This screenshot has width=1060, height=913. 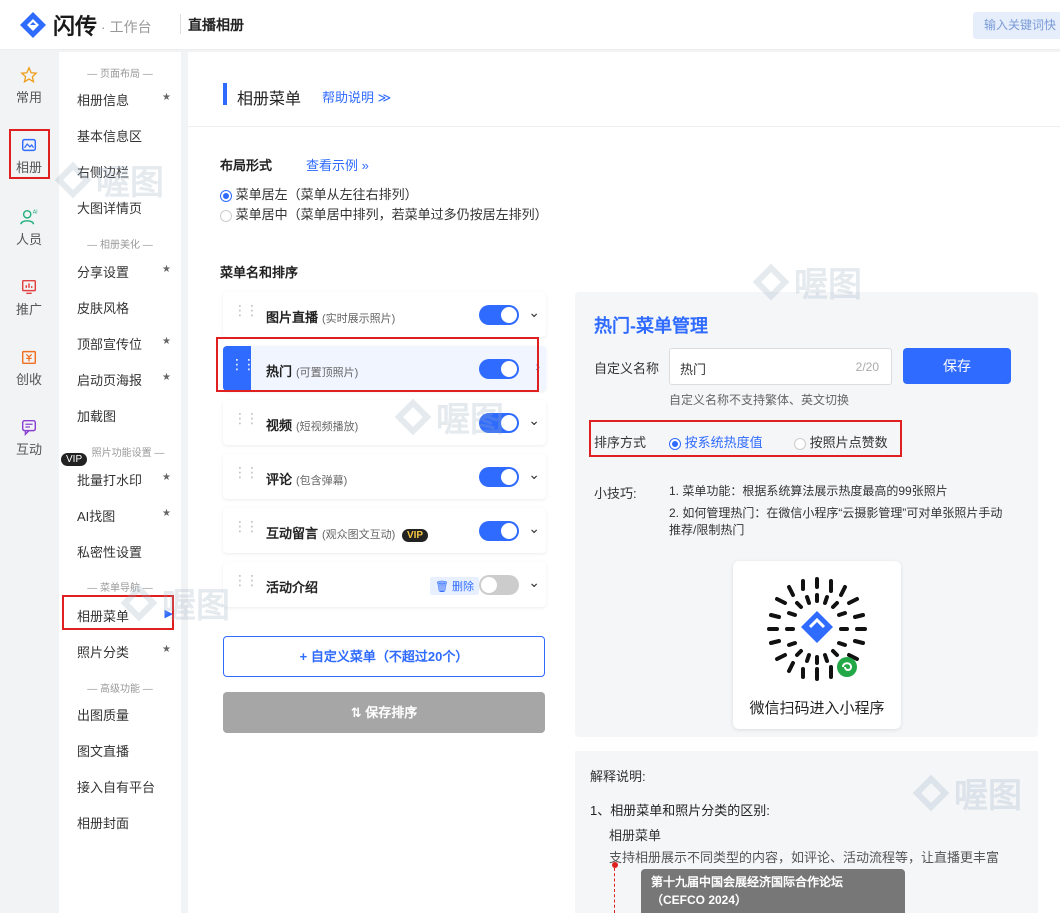 What do you see at coordinates (836, 521) in the screenshot?
I see `tip-2: 2. 如何管理热门：在微信小程序“云摄影管理”可对单张照片手动推荐/限制热门` at bounding box center [836, 521].